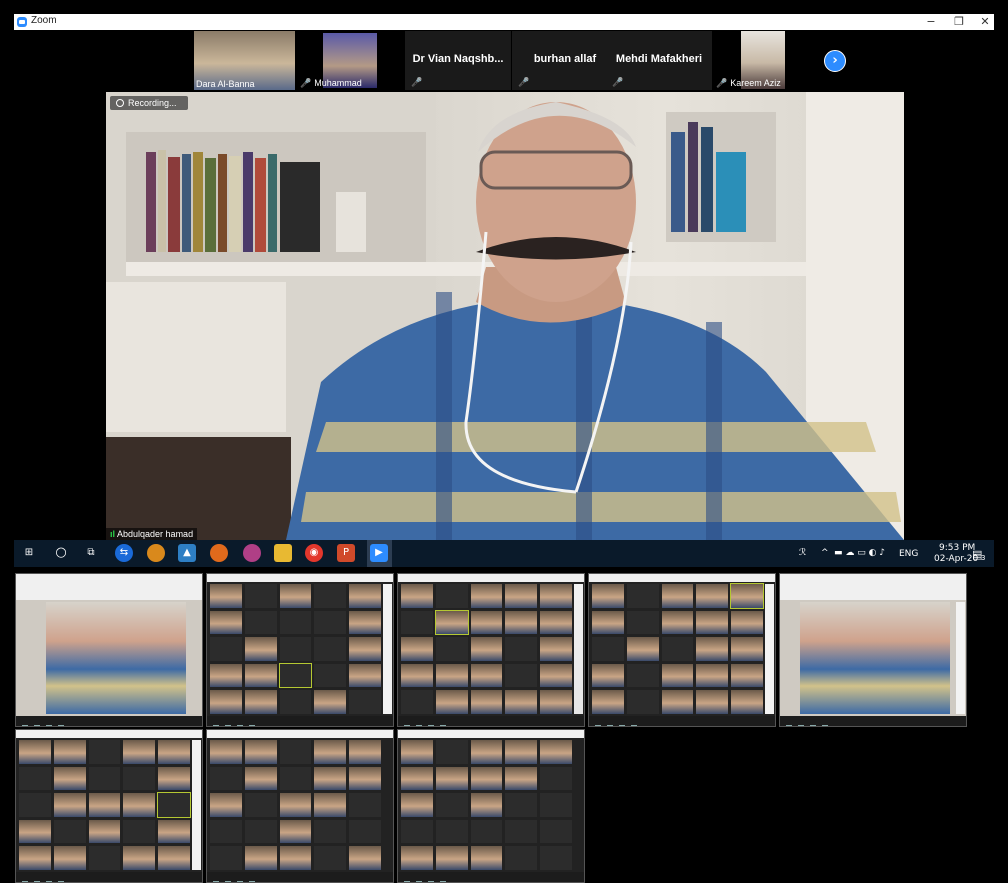 The width and height of the screenshot is (1008, 883). I want to click on powerpoint-icon: P, so click(346, 553).